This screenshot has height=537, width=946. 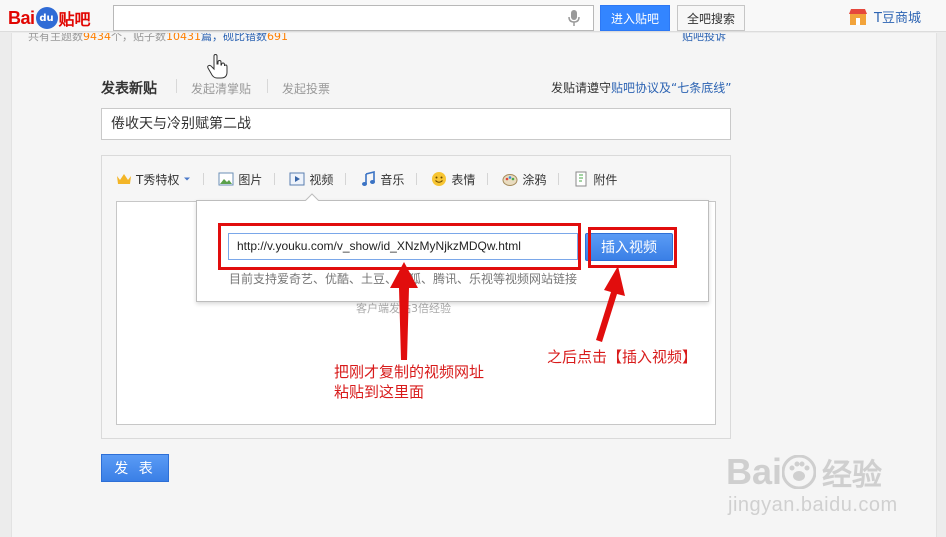 I want to click on stats-prefix: 共有主题数, so click(x=55, y=38).